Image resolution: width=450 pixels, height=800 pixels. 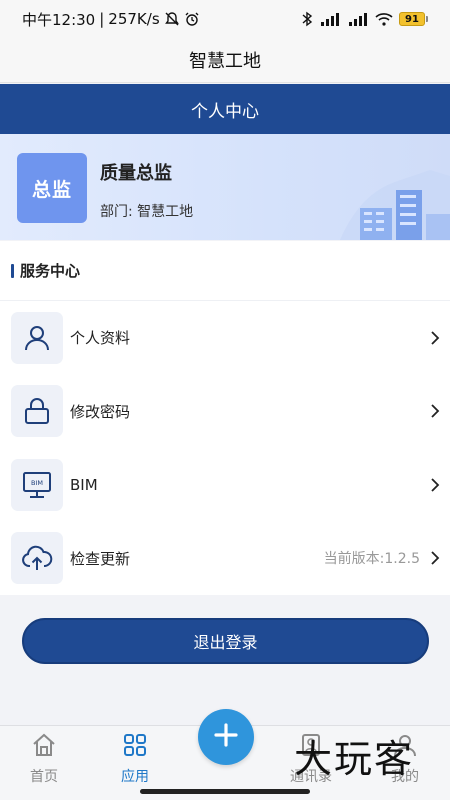 I want to click on tab-home: 首页, so click(x=44, y=759).